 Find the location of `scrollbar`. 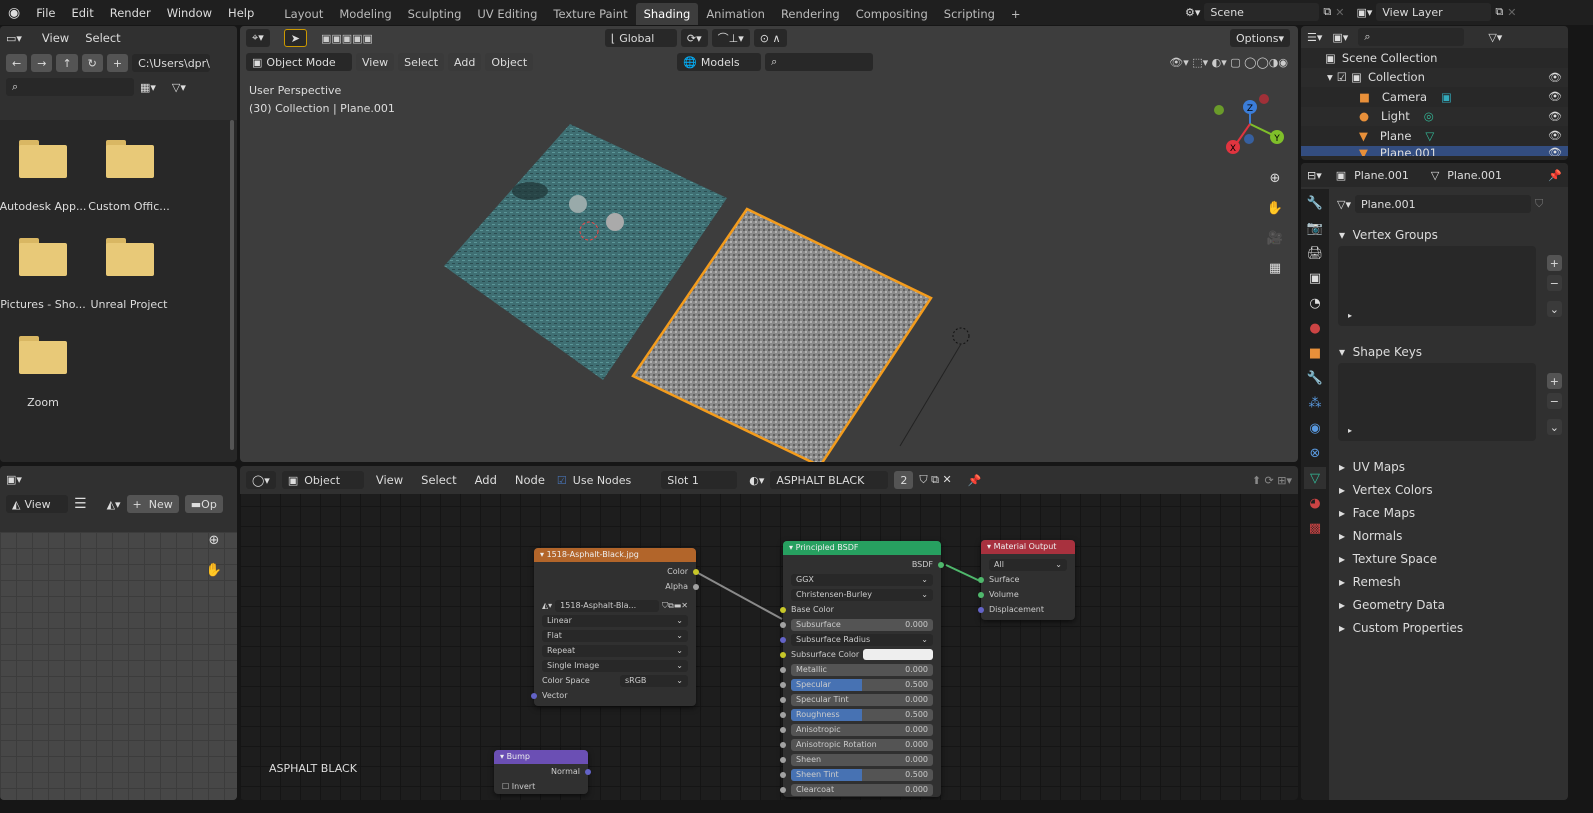

scrollbar is located at coordinates (232, 285).